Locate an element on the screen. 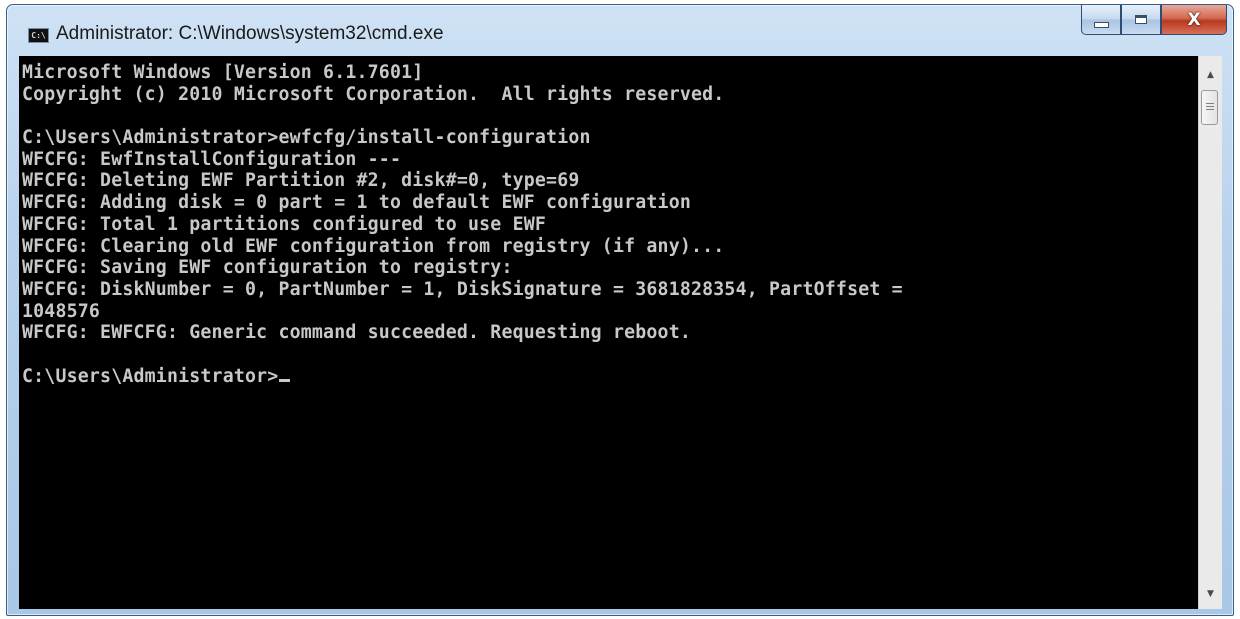 This screenshot has height=619, width=1240. maximize-icon is located at coordinates (1141, 19).